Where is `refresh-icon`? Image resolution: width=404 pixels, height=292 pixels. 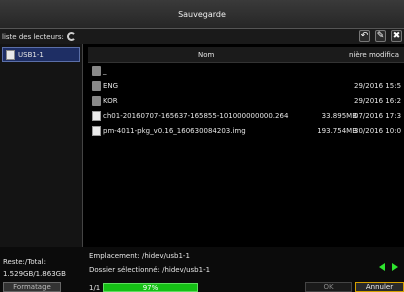
refresh-icon is located at coordinates (71, 36).